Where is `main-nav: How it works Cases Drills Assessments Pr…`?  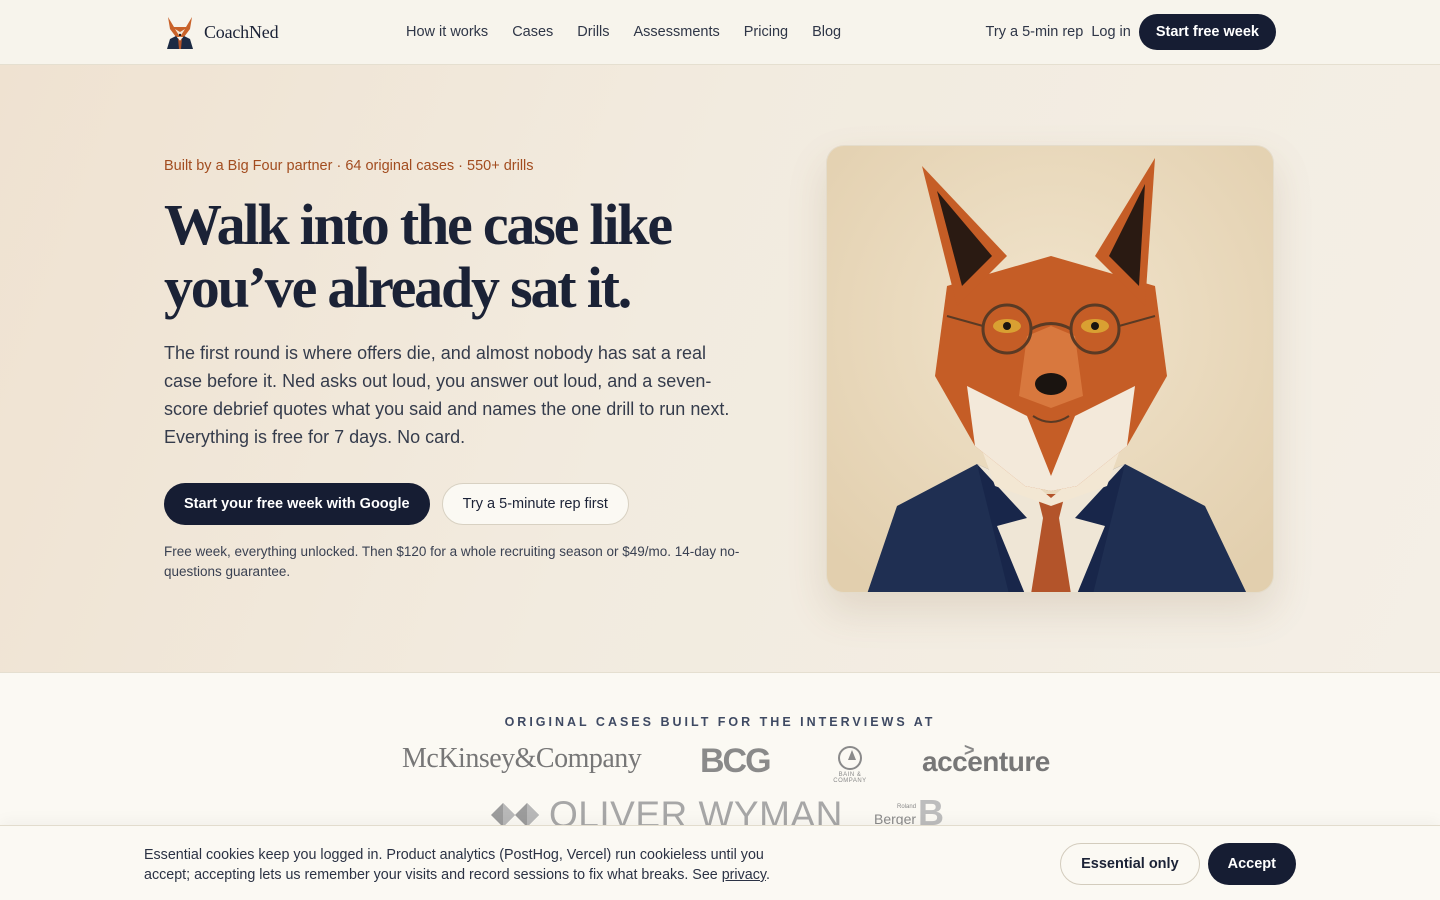
main-nav: How it works Cases Drills Assessments Pr… is located at coordinates (623, 32).